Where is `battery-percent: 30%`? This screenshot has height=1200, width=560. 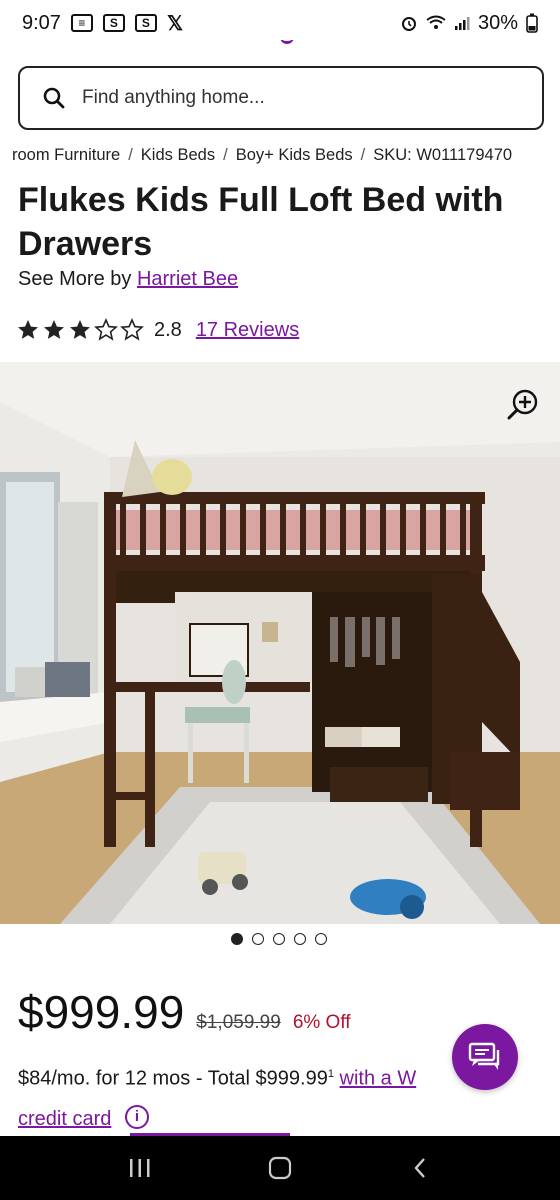 battery-percent: 30% is located at coordinates (497, 22).